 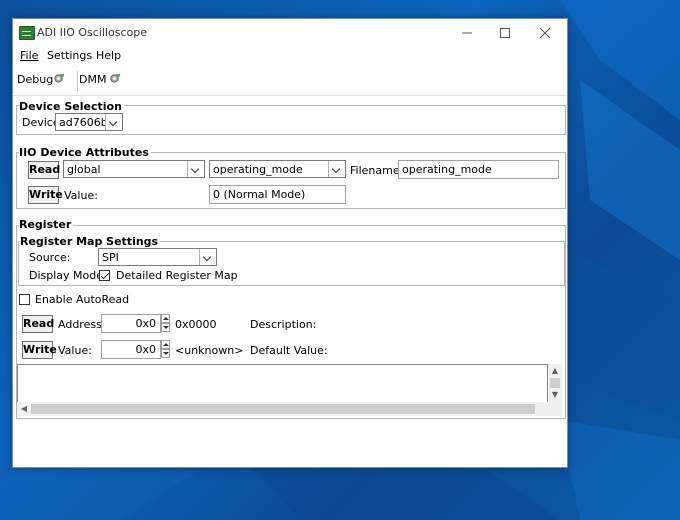 I want to click on register-title: Register, so click(x=46, y=224).